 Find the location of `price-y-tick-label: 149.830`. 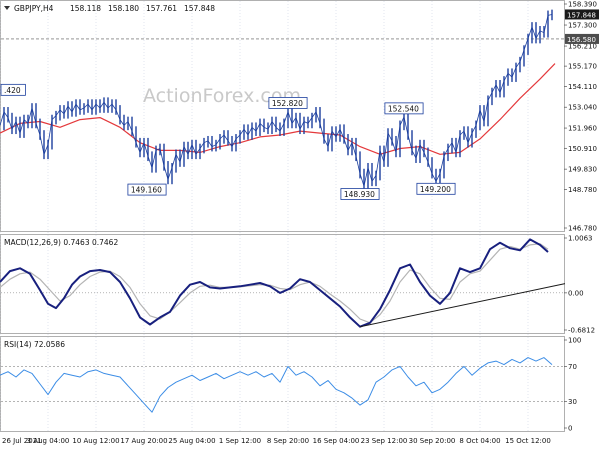

price-y-tick-label: 149.830 is located at coordinates (582, 170).